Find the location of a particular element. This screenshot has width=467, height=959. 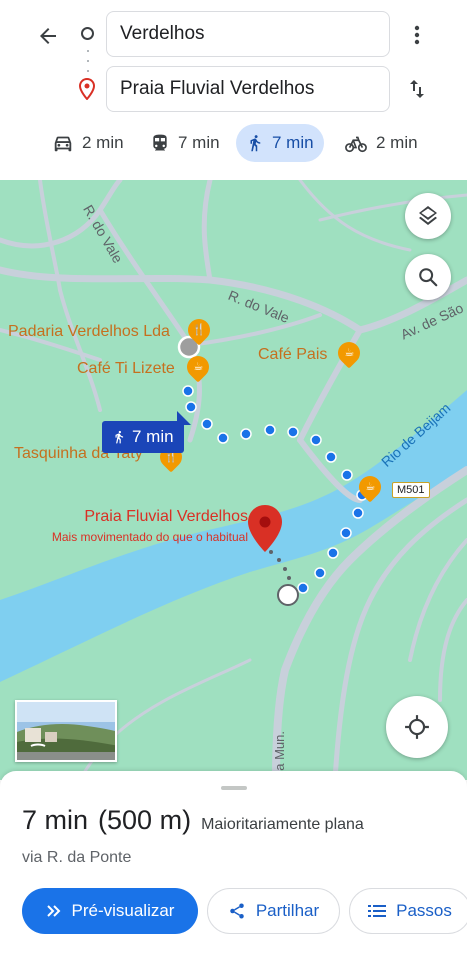

list-icon is located at coordinates (377, 911).